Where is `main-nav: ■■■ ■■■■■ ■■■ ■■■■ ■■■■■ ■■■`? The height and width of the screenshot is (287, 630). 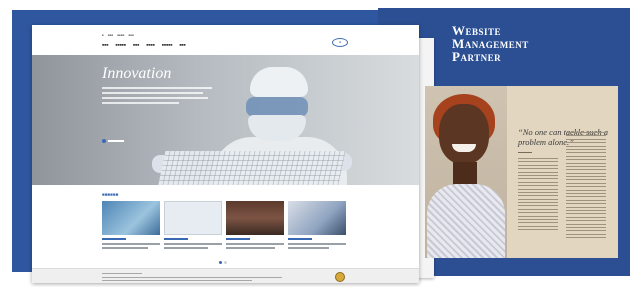 main-nav: ■■■ ■■■■■ ■■■ ■■■■ ■■■■■ ■■■ is located at coordinates (144, 45).